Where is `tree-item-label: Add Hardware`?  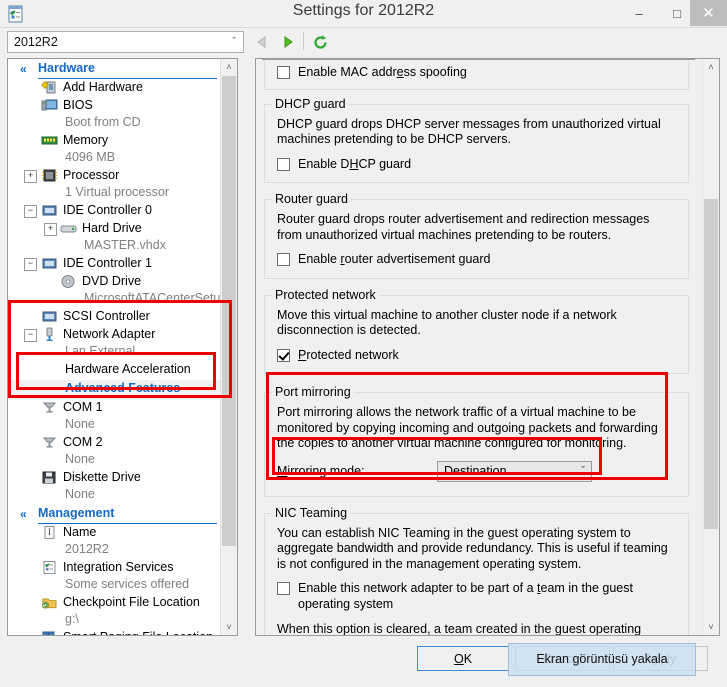
tree-item-label: Add Hardware is located at coordinates (103, 87).